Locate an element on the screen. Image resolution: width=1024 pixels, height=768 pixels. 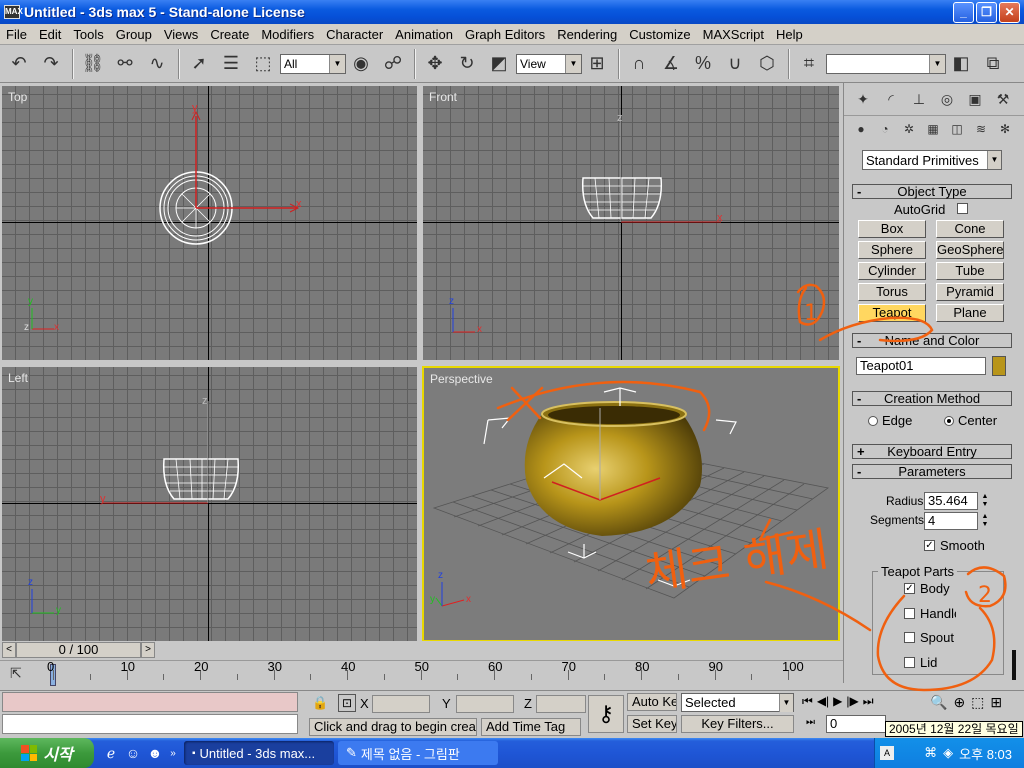
select-and-manipulate-icon: ◉ is located at coordinates (361, 64).